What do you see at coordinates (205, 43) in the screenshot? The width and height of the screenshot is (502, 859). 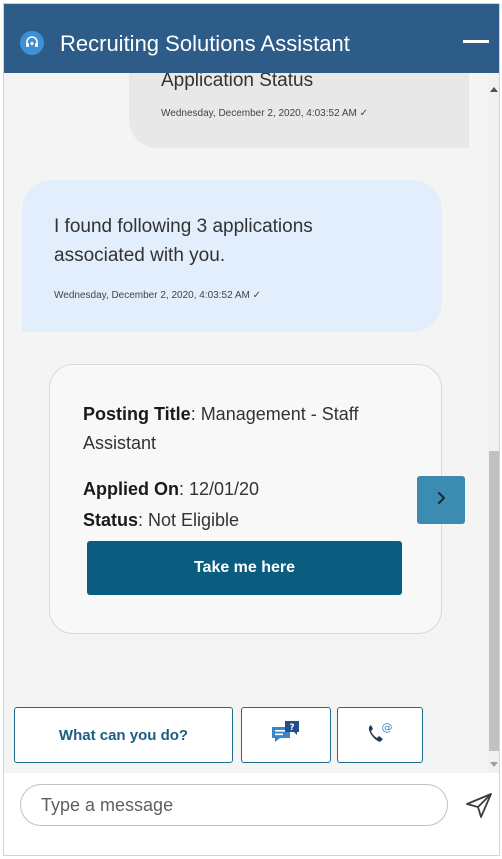 I see `header-title: Recruiting Solutions Assistant` at bounding box center [205, 43].